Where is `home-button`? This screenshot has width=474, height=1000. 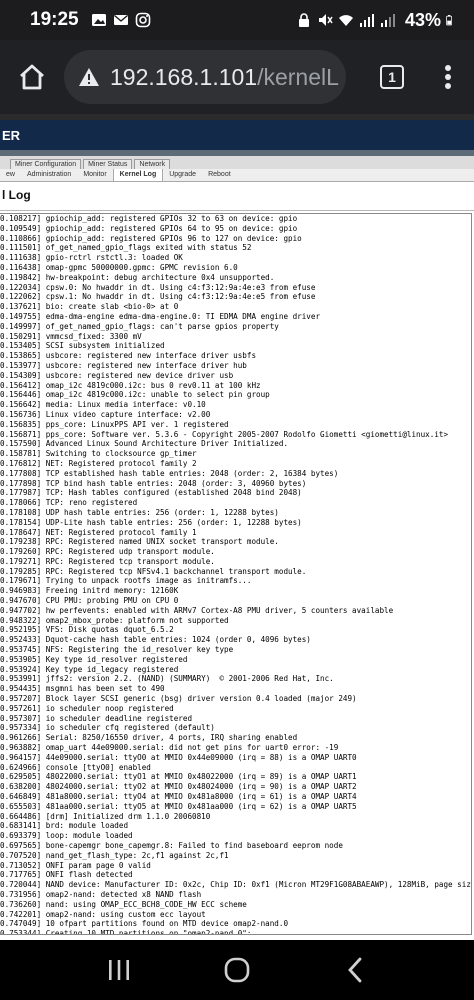
home-button is located at coordinates (32, 77).